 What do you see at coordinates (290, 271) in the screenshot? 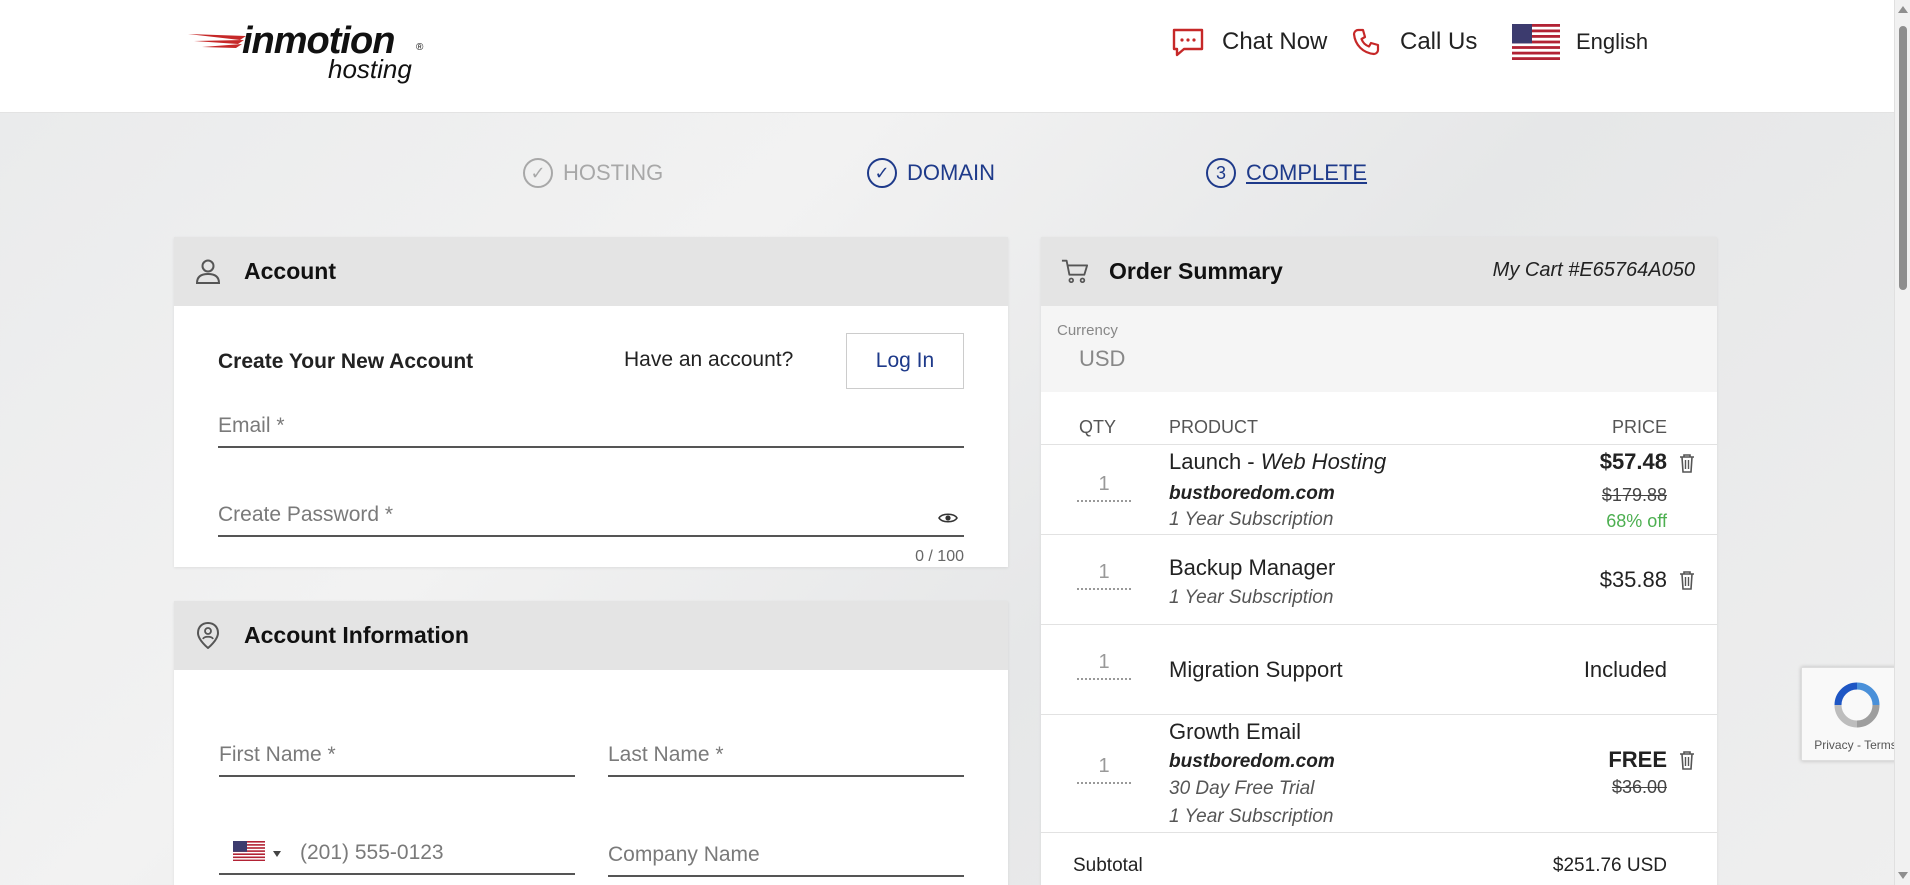
I see `account-panel-title: Account` at bounding box center [290, 271].